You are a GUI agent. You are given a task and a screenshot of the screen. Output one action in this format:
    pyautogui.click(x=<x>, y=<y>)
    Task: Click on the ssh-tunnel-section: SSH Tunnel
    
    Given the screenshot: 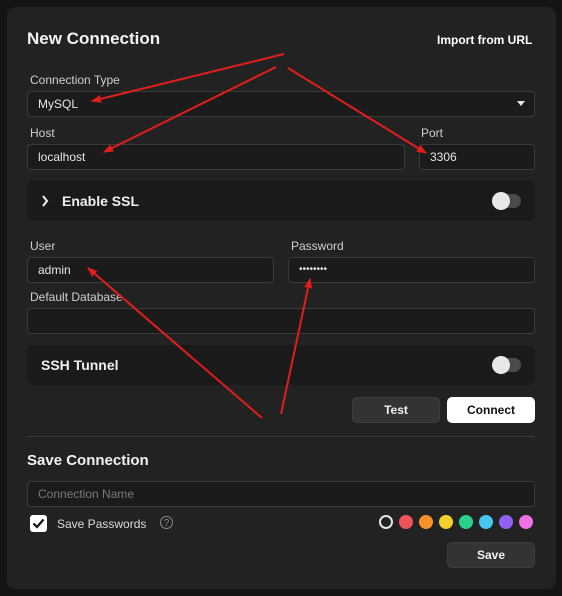 What is the action you would take?
    pyautogui.click(x=281, y=365)
    